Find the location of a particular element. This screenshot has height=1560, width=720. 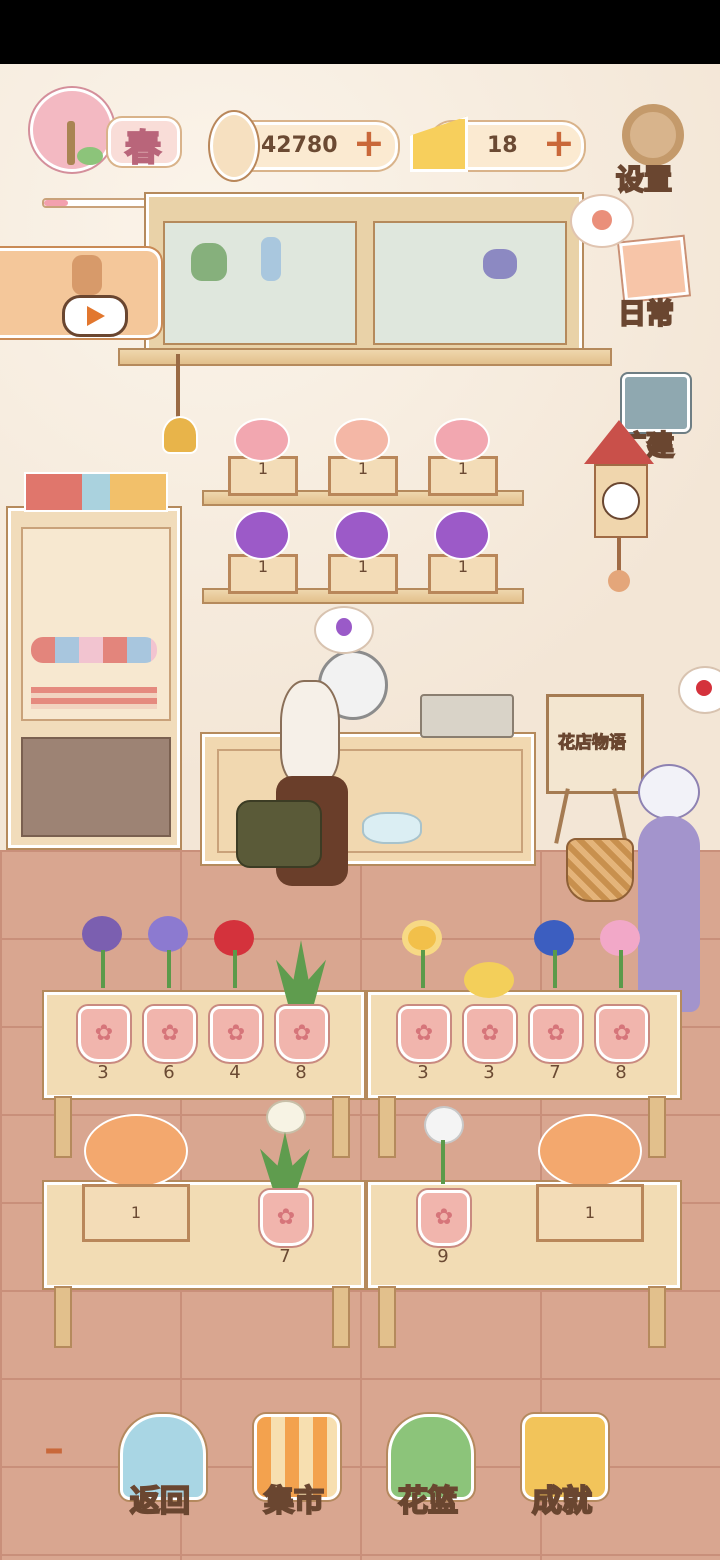

flower-count: 6 is located at coordinates (169, 1072).